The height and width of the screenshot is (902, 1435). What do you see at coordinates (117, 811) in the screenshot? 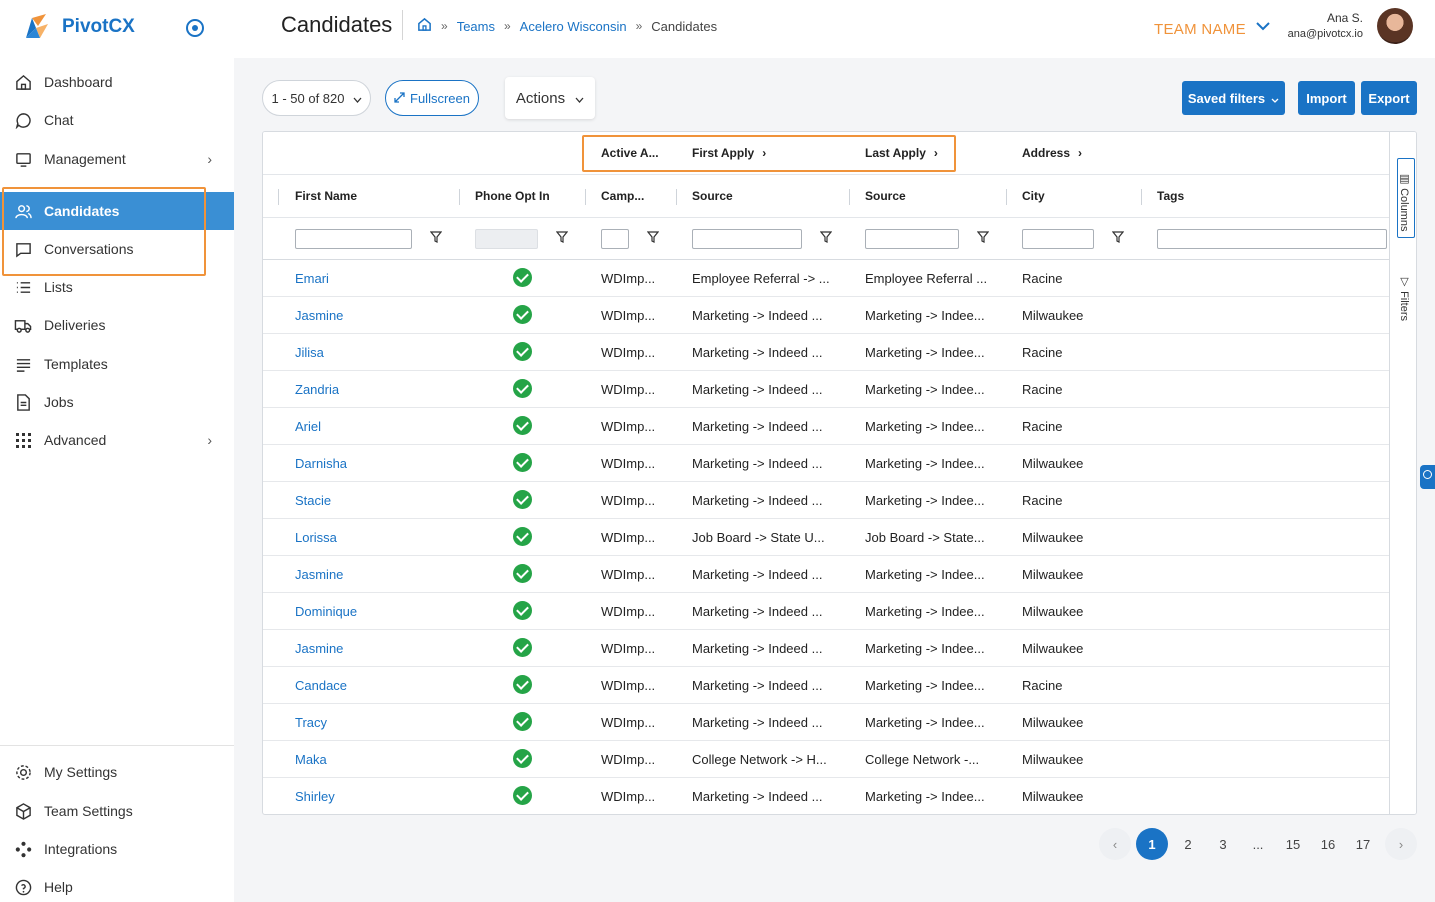
I see `sidebar-item-team-settings: Team Settings` at bounding box center [117, 811].